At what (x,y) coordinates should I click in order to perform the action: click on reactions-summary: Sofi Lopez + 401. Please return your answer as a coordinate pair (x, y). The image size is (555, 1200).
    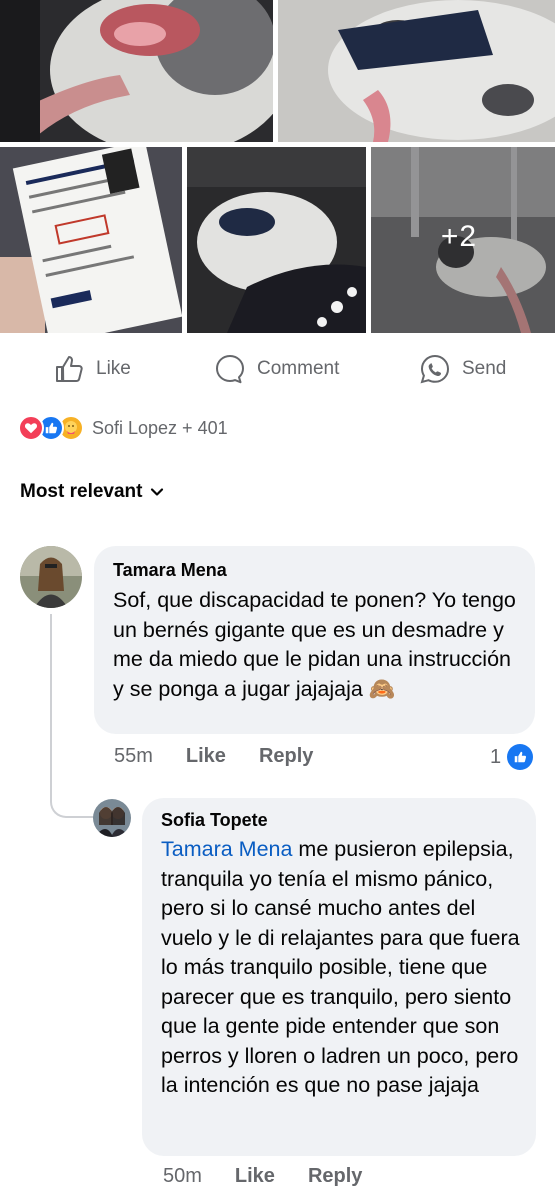
    Looking at the image, I should click on (123, 428).